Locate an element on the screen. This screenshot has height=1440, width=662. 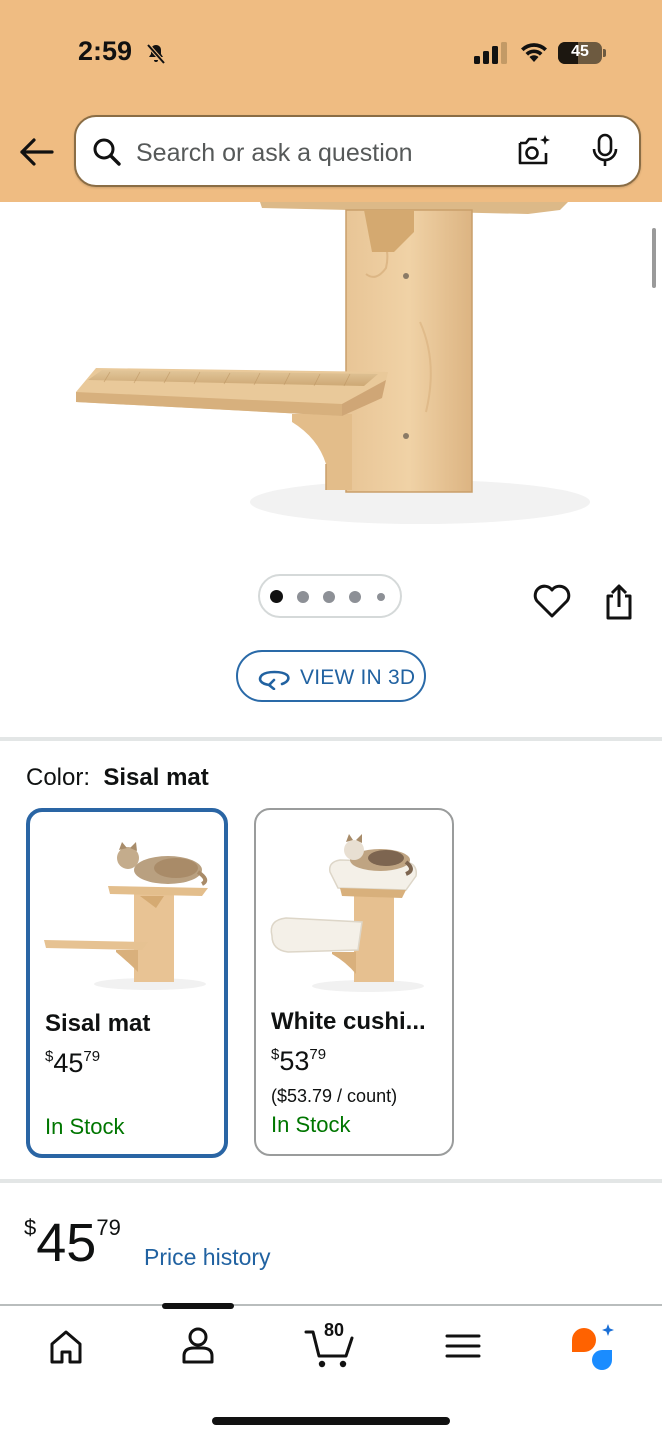
back-arrow-icon is located at coordinates (36, 152).